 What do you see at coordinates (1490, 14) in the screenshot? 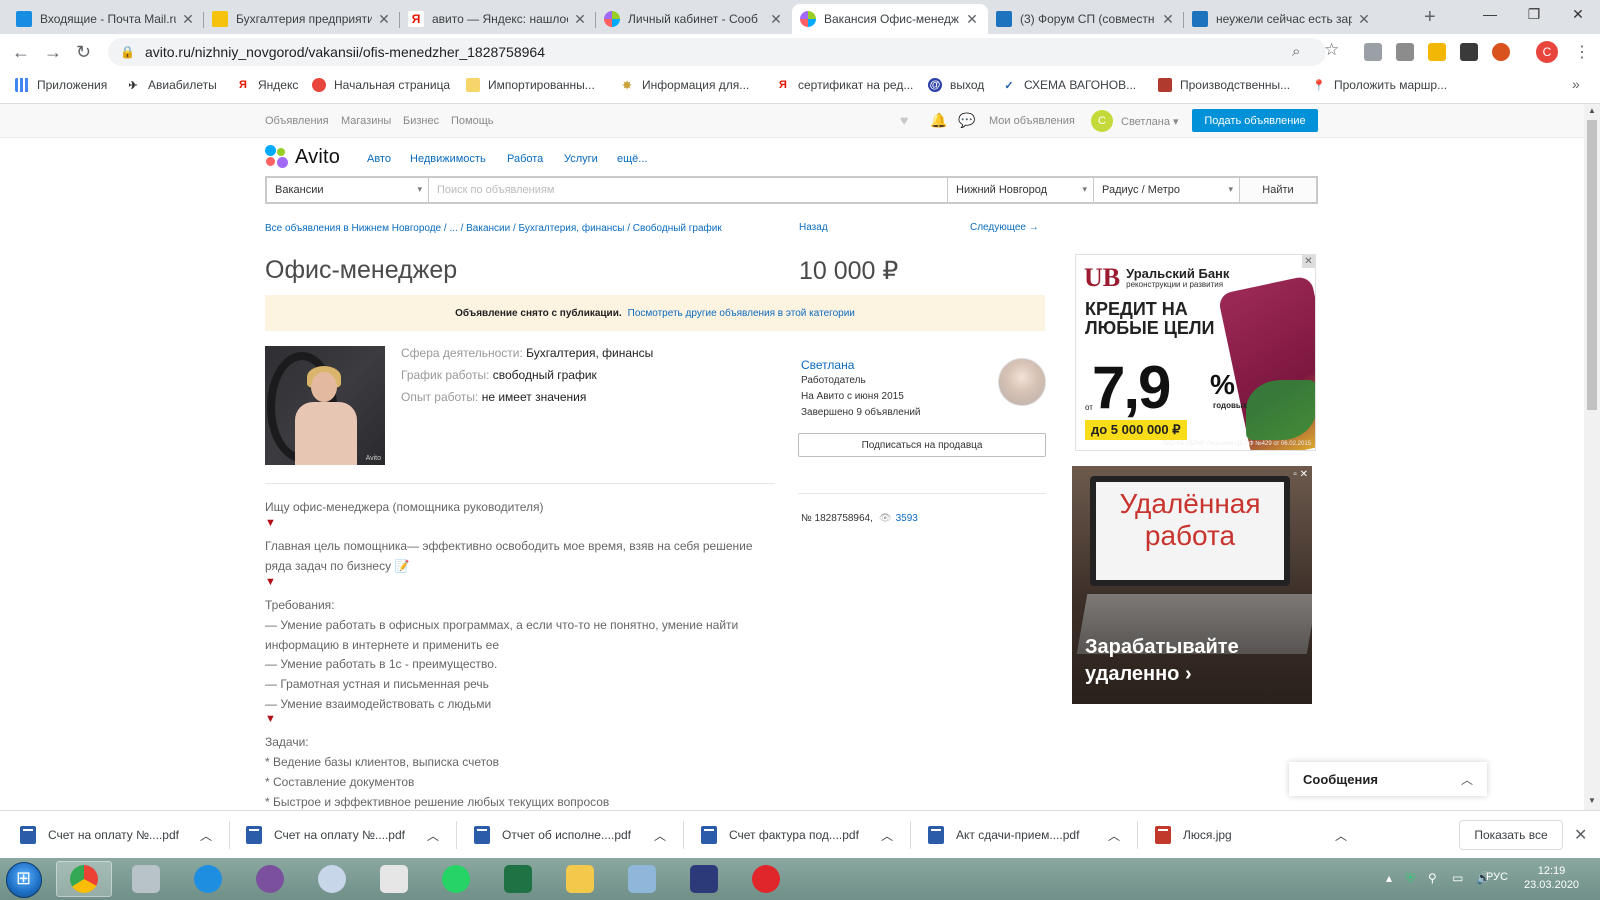
I see `minimize-button: —` at bounding box center [1490, 14].